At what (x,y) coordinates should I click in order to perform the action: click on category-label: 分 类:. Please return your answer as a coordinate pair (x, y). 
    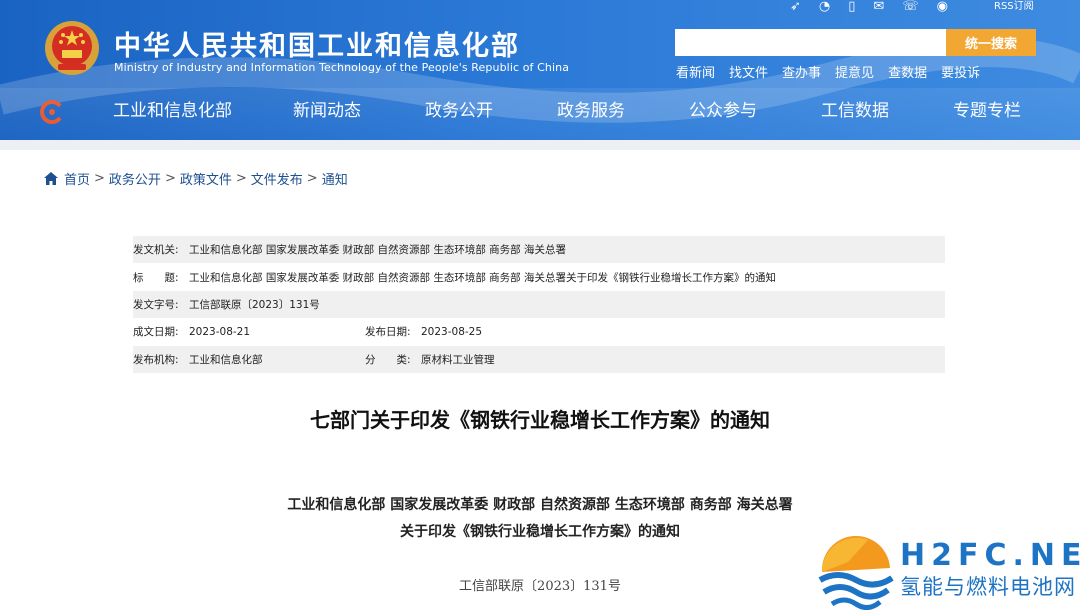
    Looking at the image, I should click on (388, 359).